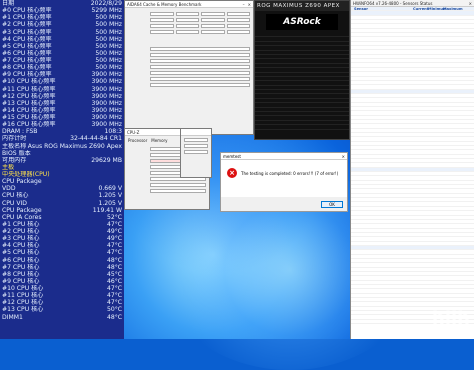 This screenshot has height=370, width=474. What do you see at coordinates (196, 153) in the screenshot?
I see `memory-panel-window` at bounding box center [196, 153].